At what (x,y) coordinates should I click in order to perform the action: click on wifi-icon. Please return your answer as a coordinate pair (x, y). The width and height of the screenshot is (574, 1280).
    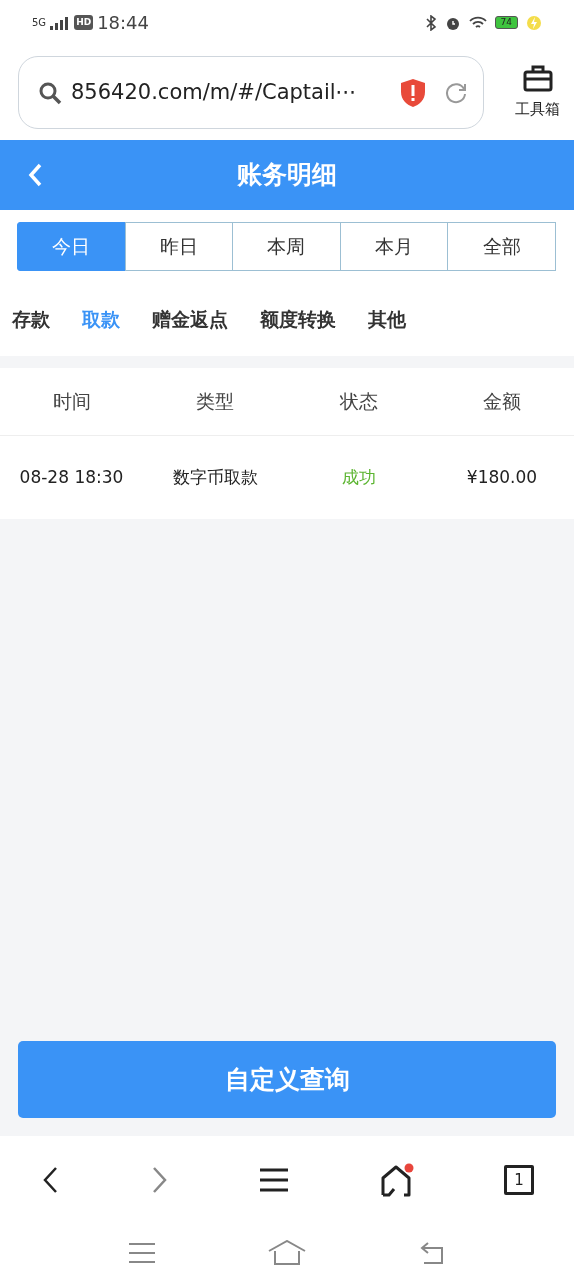
    Looking at the image, I should click on (477, 22).